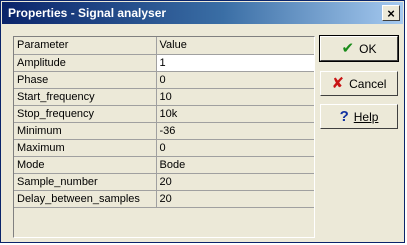 The height and width of the screenshot is (245, 407). I want to click on parameter-cell: Mode, so click(85, 165).